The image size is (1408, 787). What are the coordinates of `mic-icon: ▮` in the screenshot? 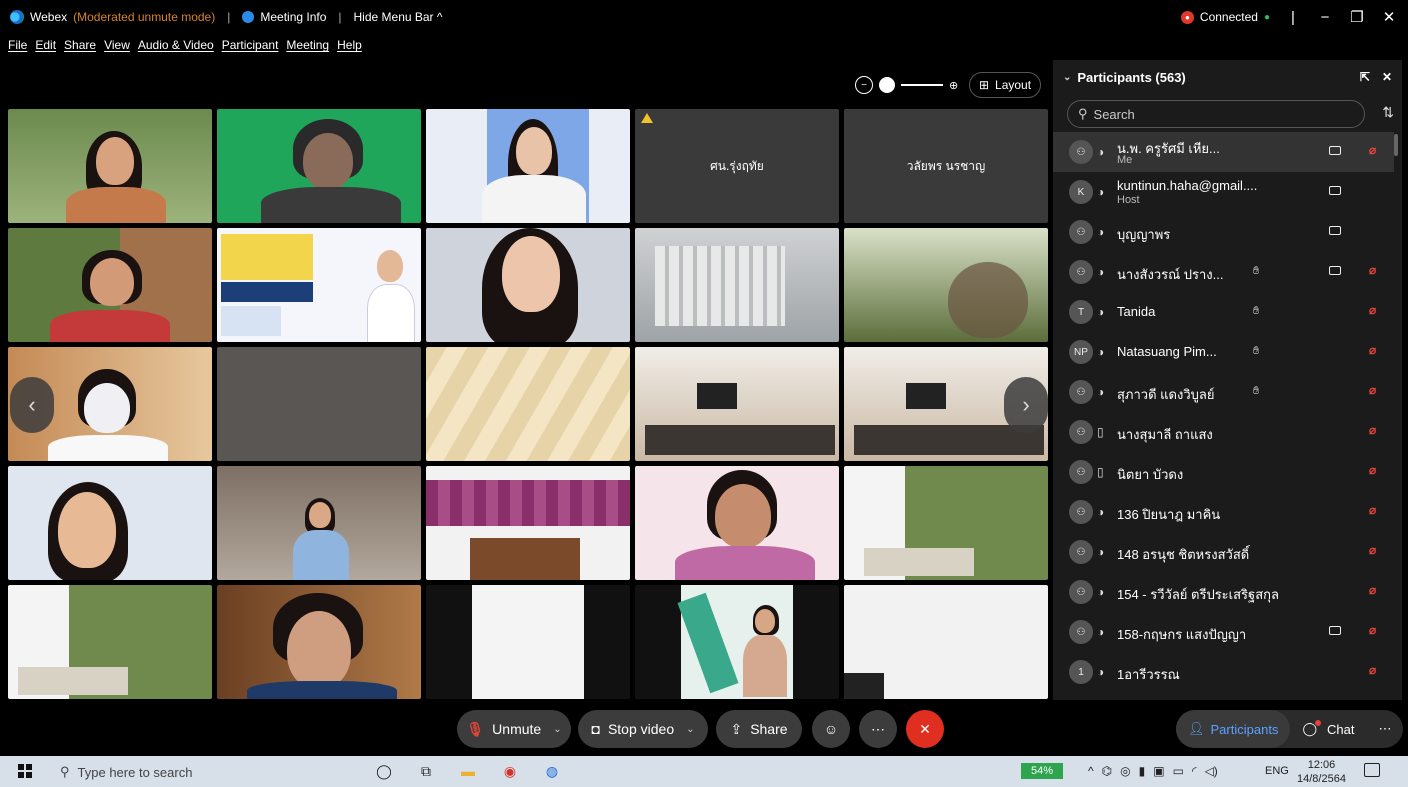 It's located at (1142, 771).